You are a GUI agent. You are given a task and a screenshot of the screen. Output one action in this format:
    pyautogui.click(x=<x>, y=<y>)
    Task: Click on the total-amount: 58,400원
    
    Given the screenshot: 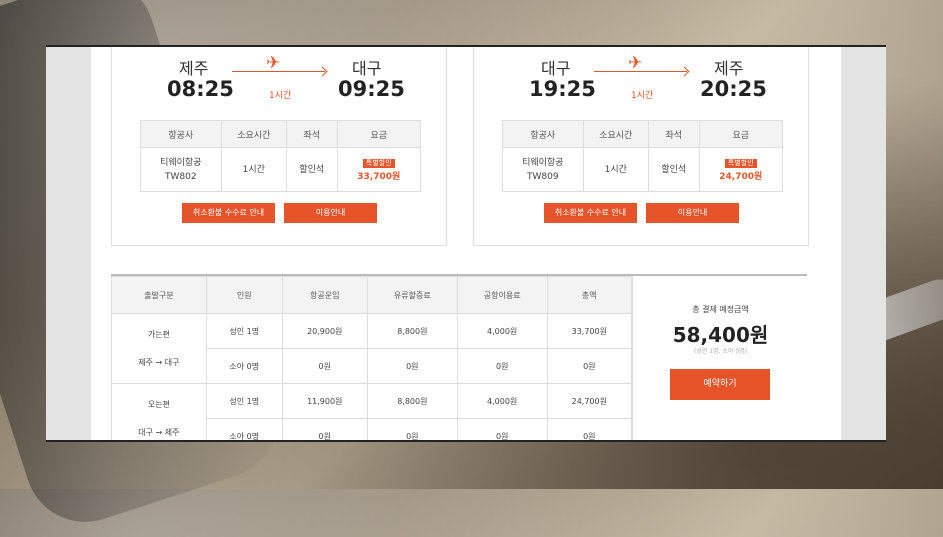 What is the action you would take?
    pyautogui.click(x=720, y=335)
    